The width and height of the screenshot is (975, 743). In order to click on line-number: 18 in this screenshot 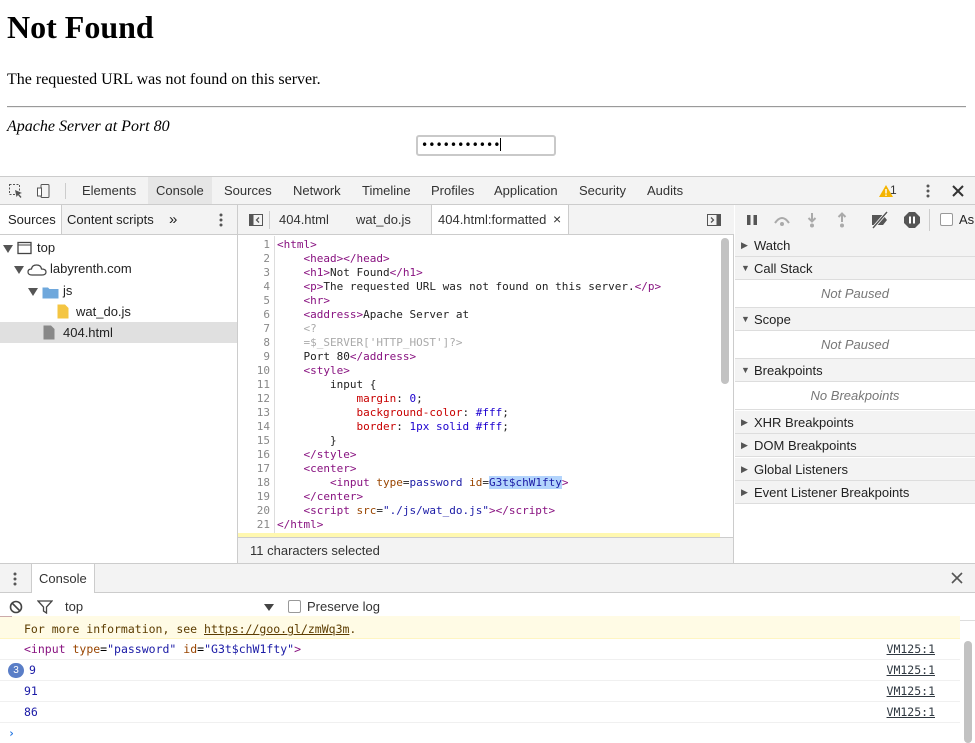, I will do `click(254, 483)`.